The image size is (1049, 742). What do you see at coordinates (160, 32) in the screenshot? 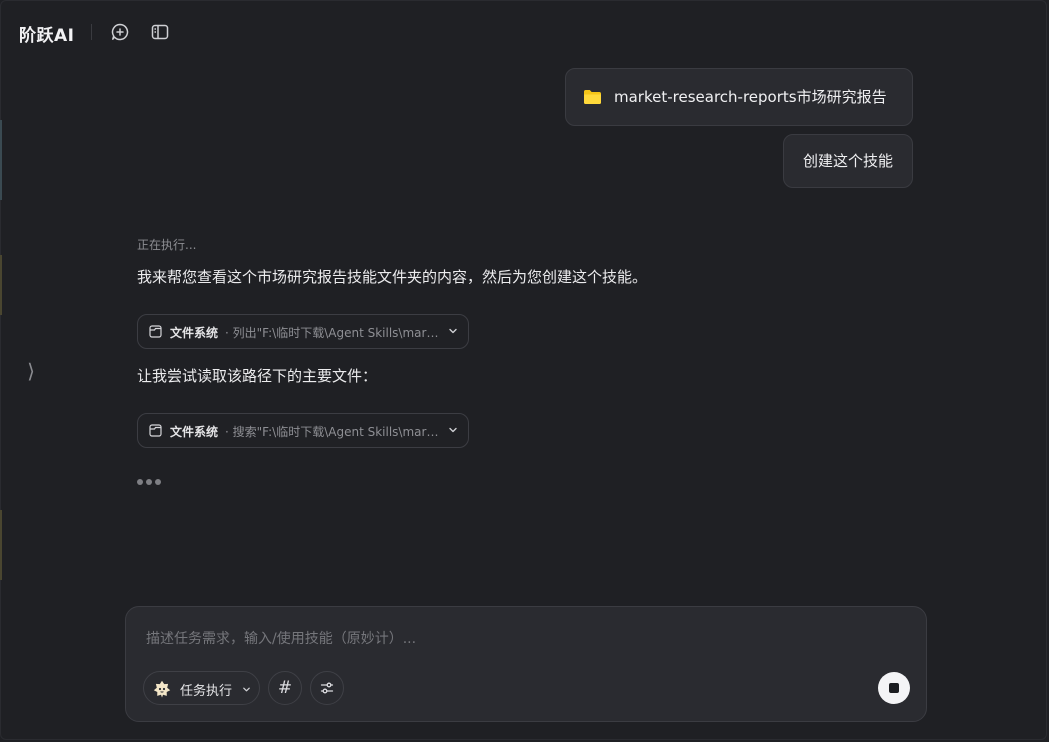
I see `sidebar-panel-icon` at bounding box center [160, 32].